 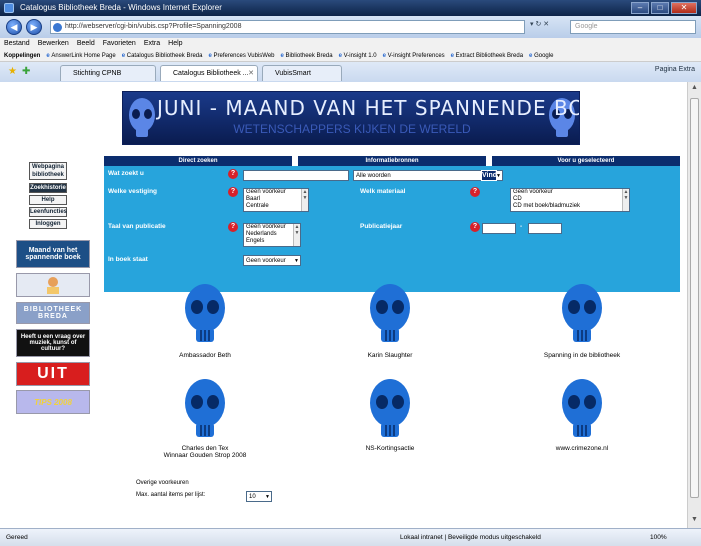 What do you see at coordinates (273, 241) in the screenshot?
I see `list-option: Engels` at bounding box center [273, 241].